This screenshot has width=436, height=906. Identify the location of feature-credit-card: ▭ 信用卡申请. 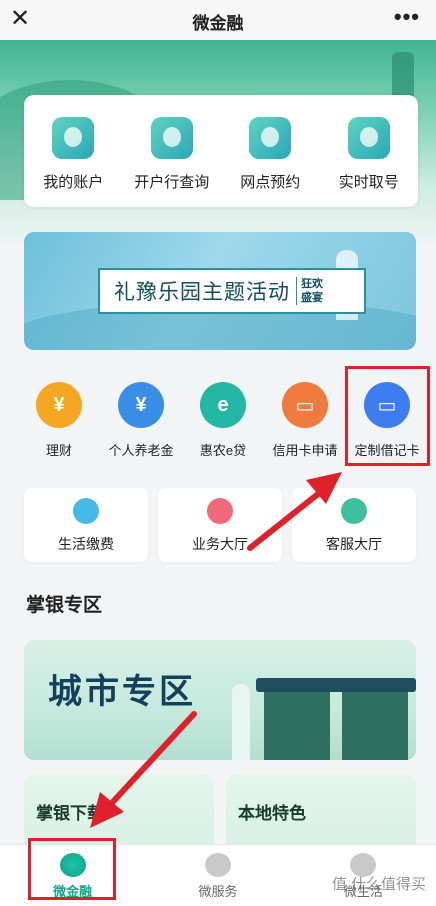
(305, 420).